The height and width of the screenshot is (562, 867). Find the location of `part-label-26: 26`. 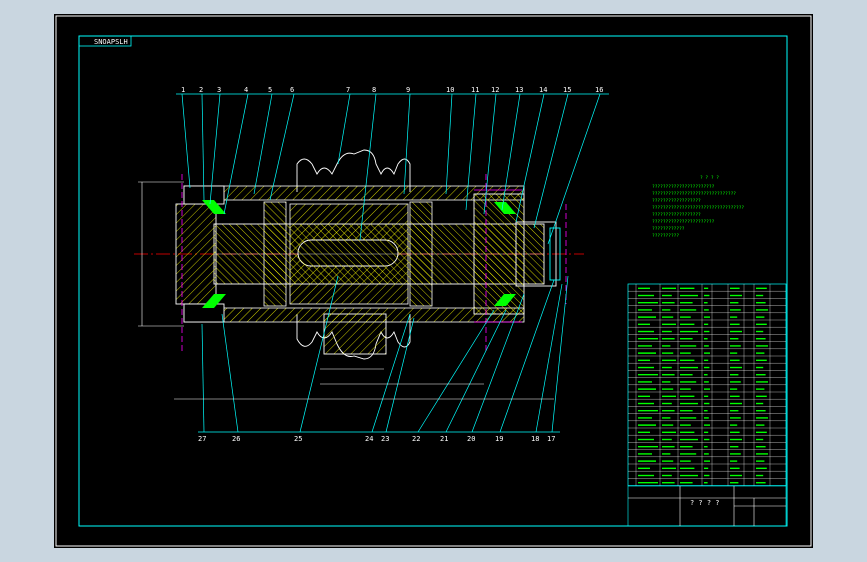

part-label-26: 26 is located at coordinates (236, 439).